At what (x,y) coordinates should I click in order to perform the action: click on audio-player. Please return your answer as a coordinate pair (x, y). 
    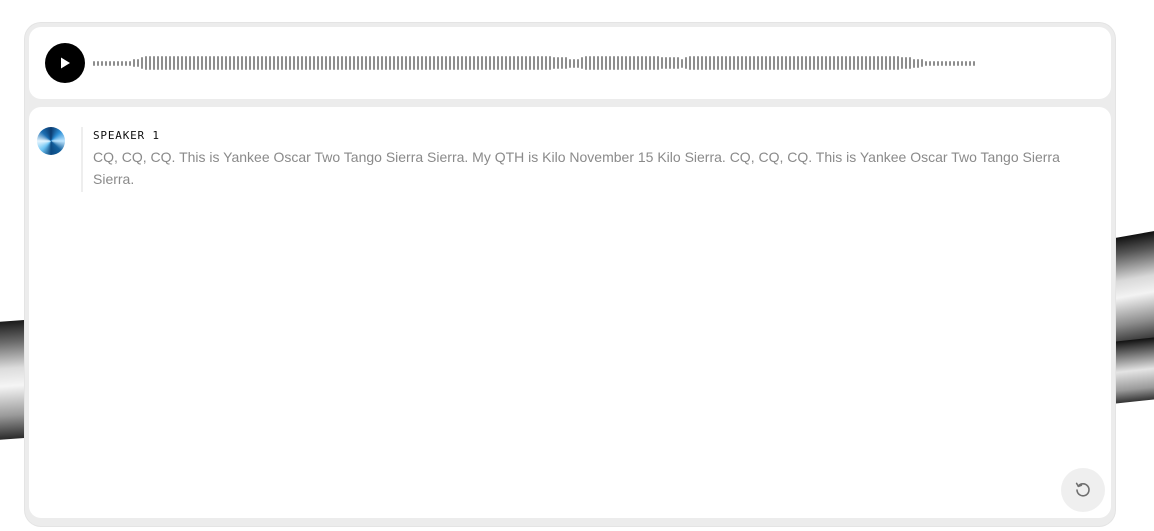
    Looking at the image, I should click on (570, 63).